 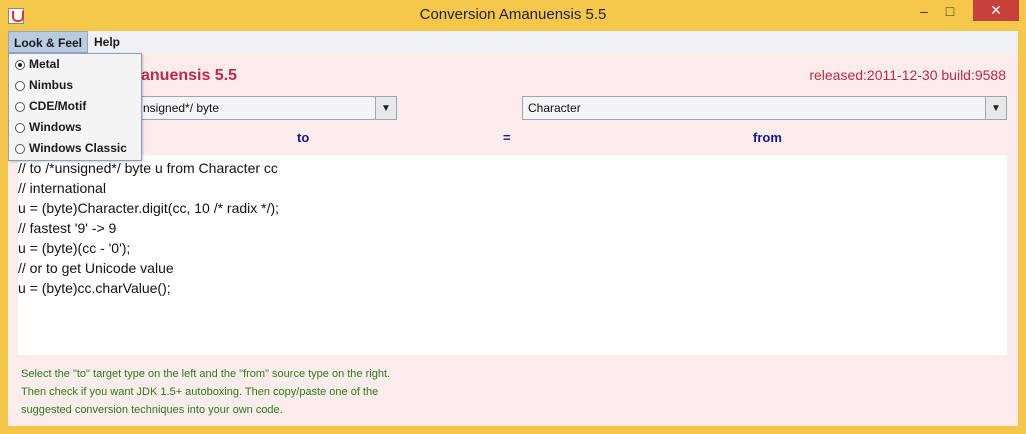 What do you see at coordinates (58, 106) in the screenshot?
I see `option-label: CDE/Motif` at bounding box center [58, 106].